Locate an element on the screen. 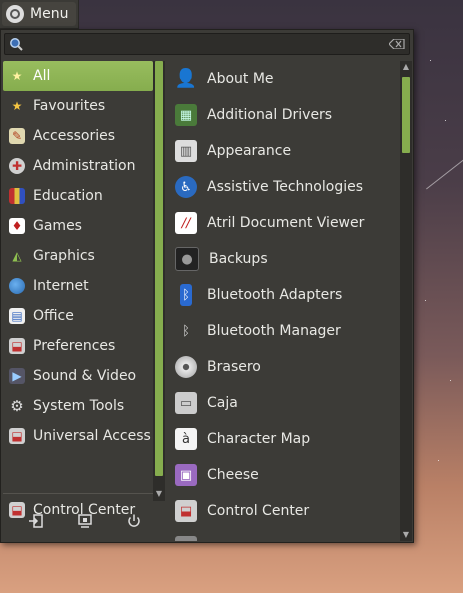 The height and width of the screenshot is (593, 463). bluetooth-icon: ᛒ is located at coordinates (186, 331).